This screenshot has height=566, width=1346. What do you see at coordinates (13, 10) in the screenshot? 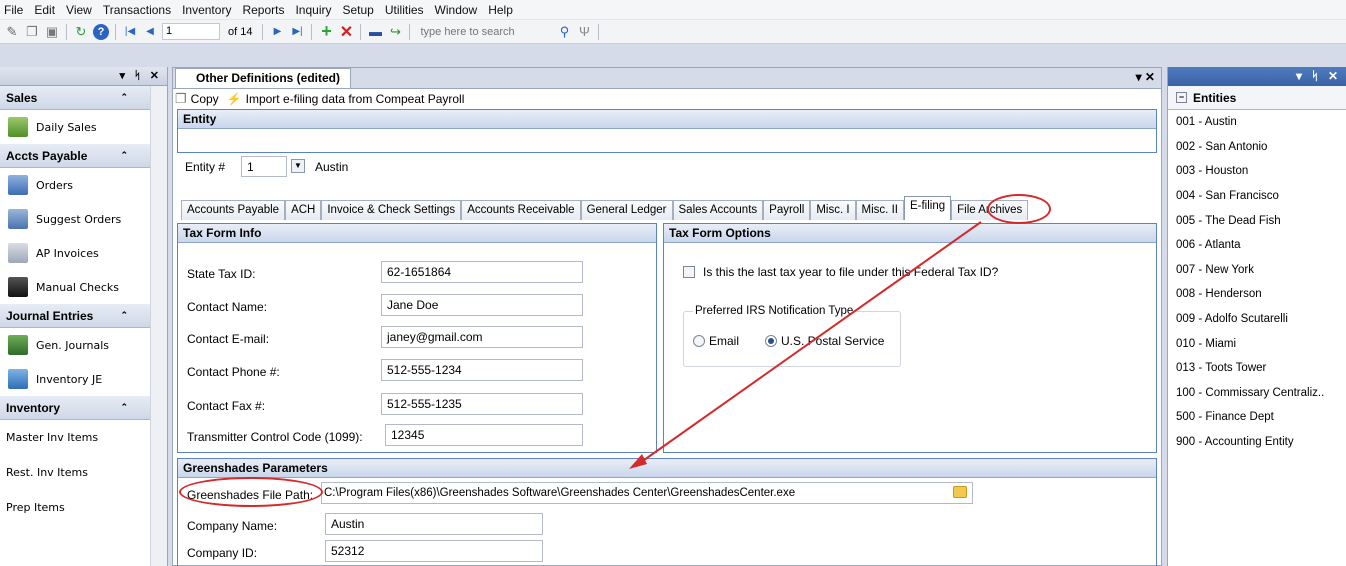
I see `menu-file: File` at bounding box center [13, 10].